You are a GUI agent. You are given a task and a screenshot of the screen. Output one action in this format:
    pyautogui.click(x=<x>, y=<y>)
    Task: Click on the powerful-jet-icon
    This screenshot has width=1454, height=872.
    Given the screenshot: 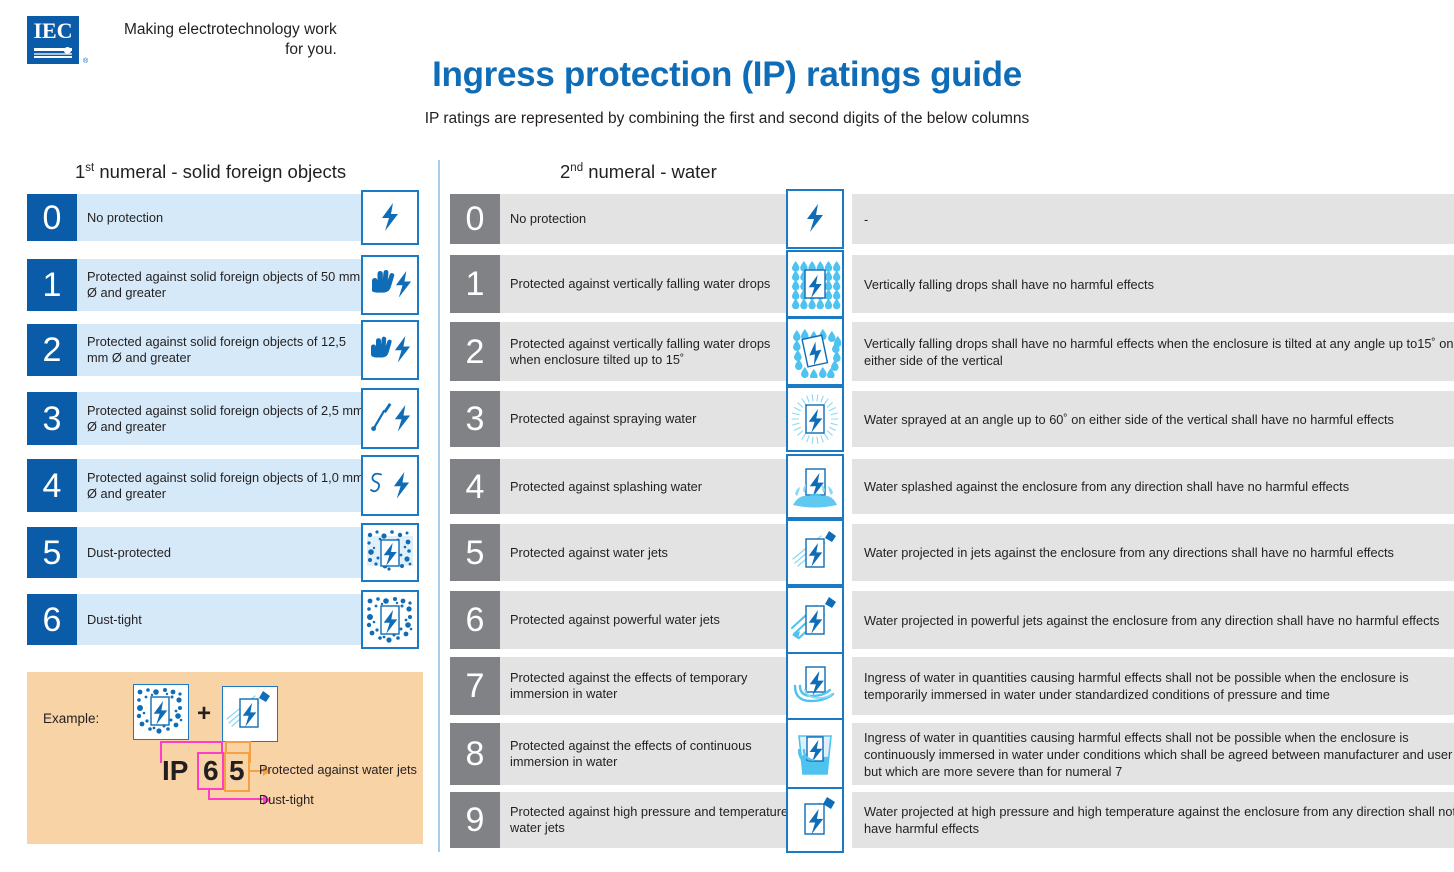 What is the action you would take?
    pyautogui.click(x=815, y=620)
    